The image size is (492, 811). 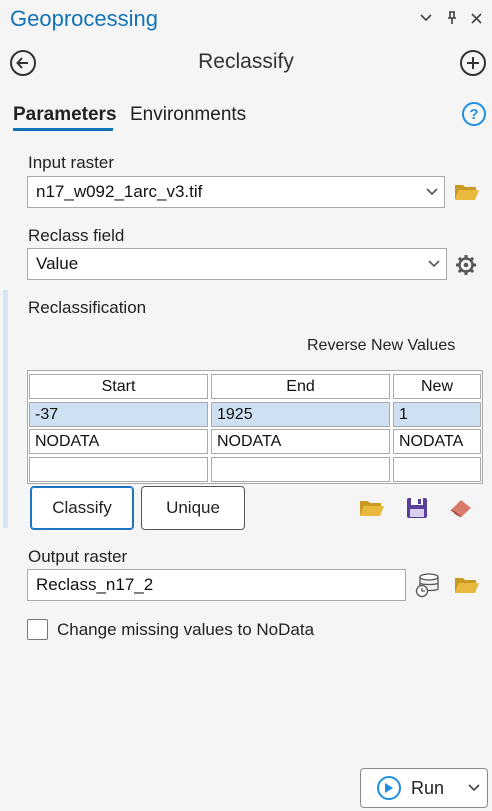 I want to click on tab-parameters: Parameters, so click(x=65, y=115).